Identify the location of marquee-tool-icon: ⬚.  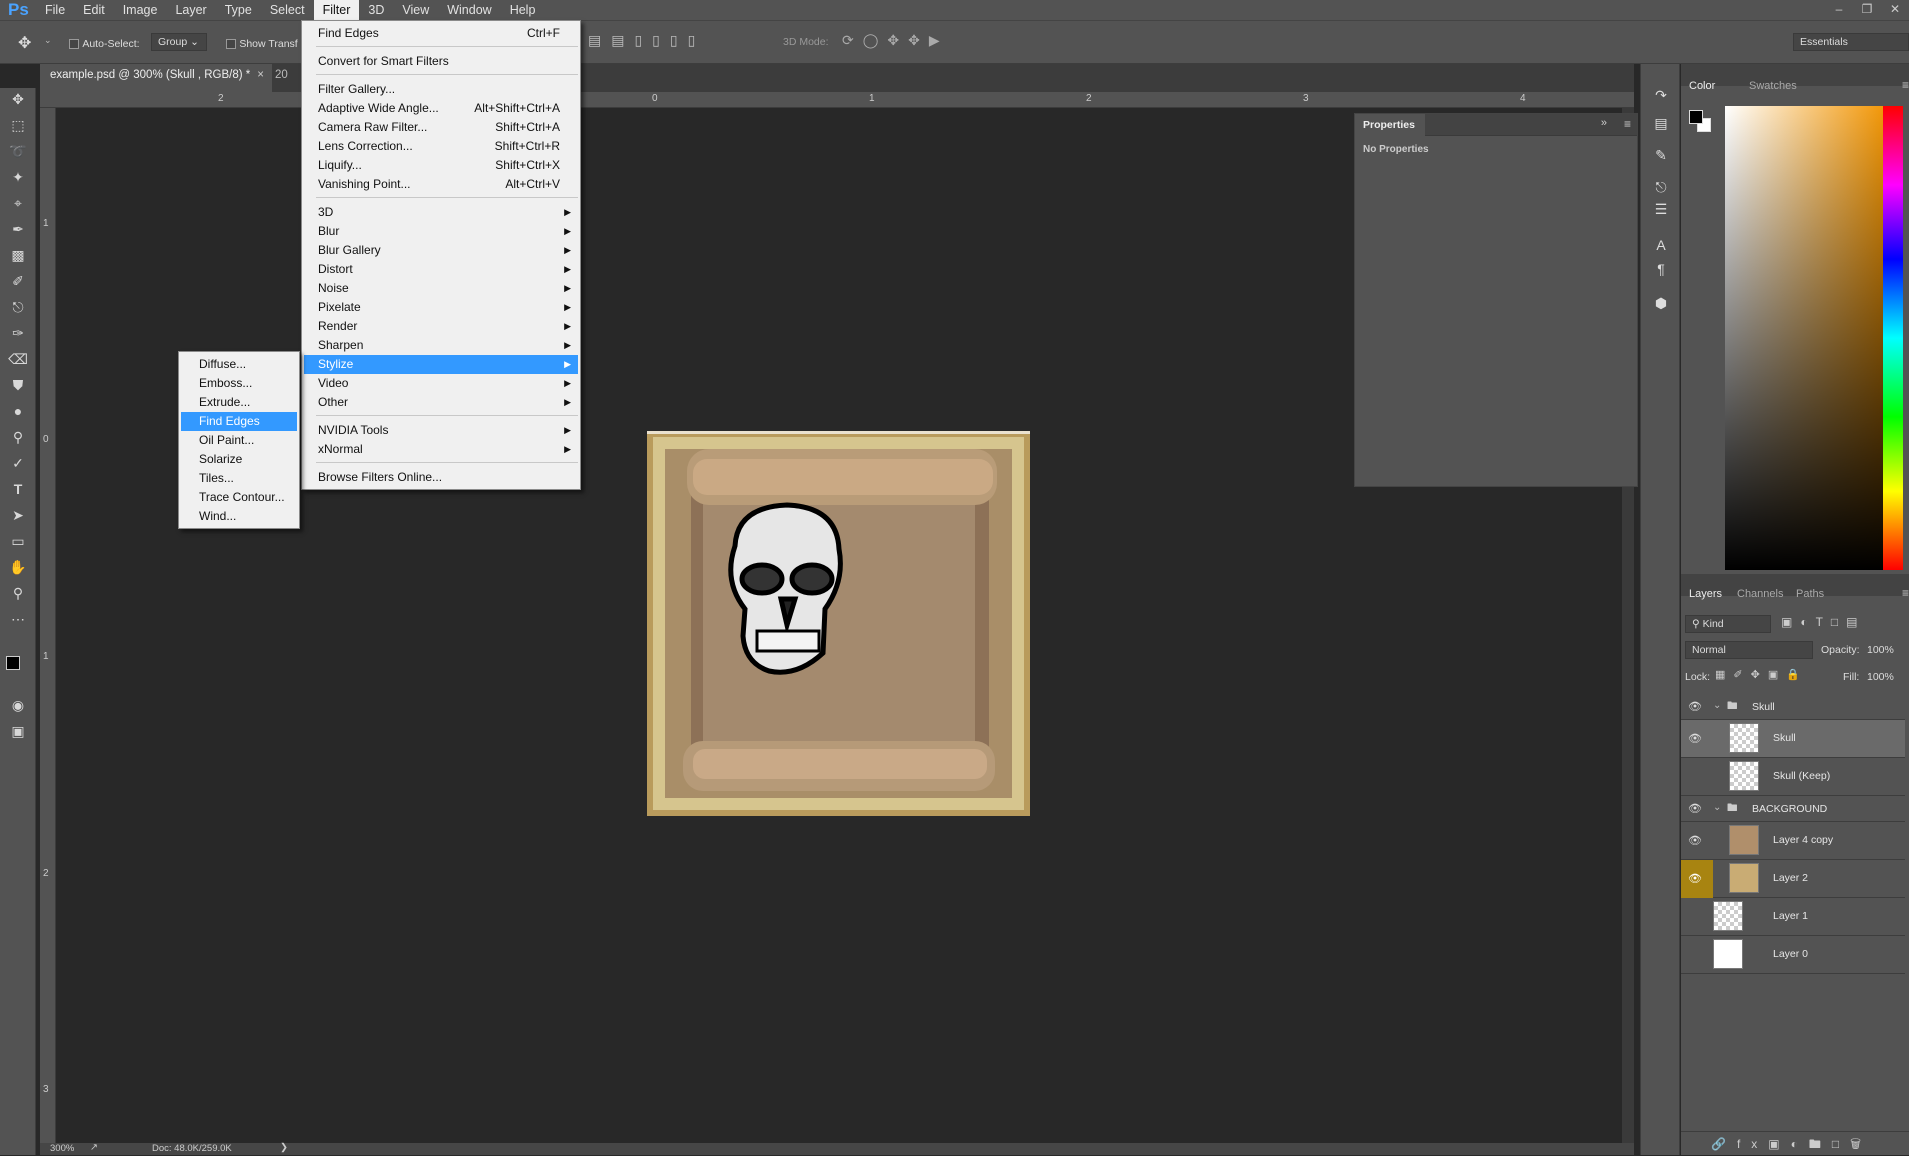
(18, 125).